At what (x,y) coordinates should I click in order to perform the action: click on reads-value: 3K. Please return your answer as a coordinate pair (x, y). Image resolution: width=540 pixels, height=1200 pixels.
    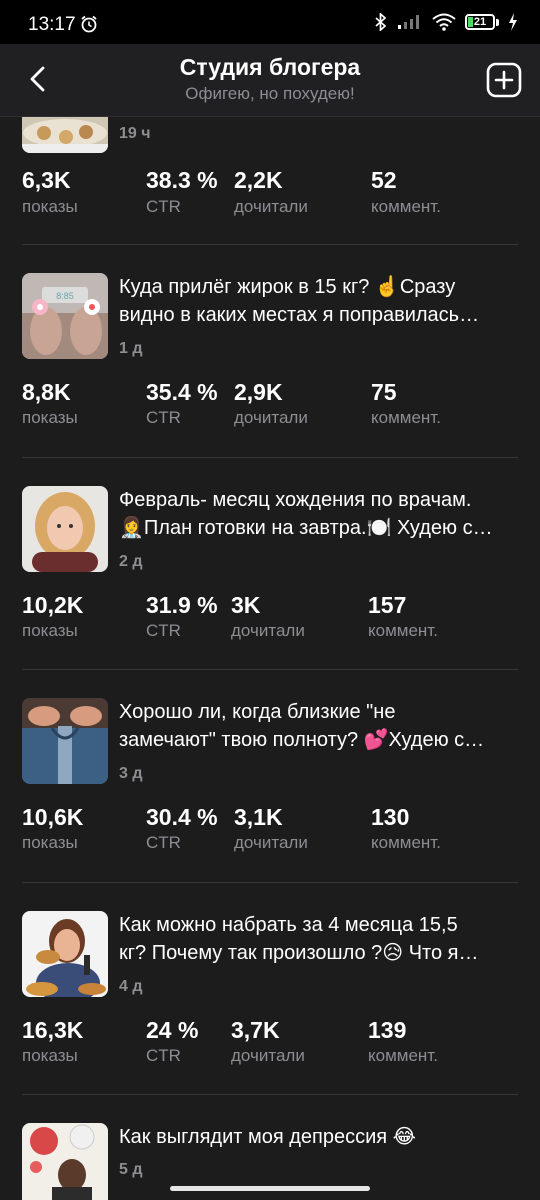
    Looking at the image, I should click on (246, 605).